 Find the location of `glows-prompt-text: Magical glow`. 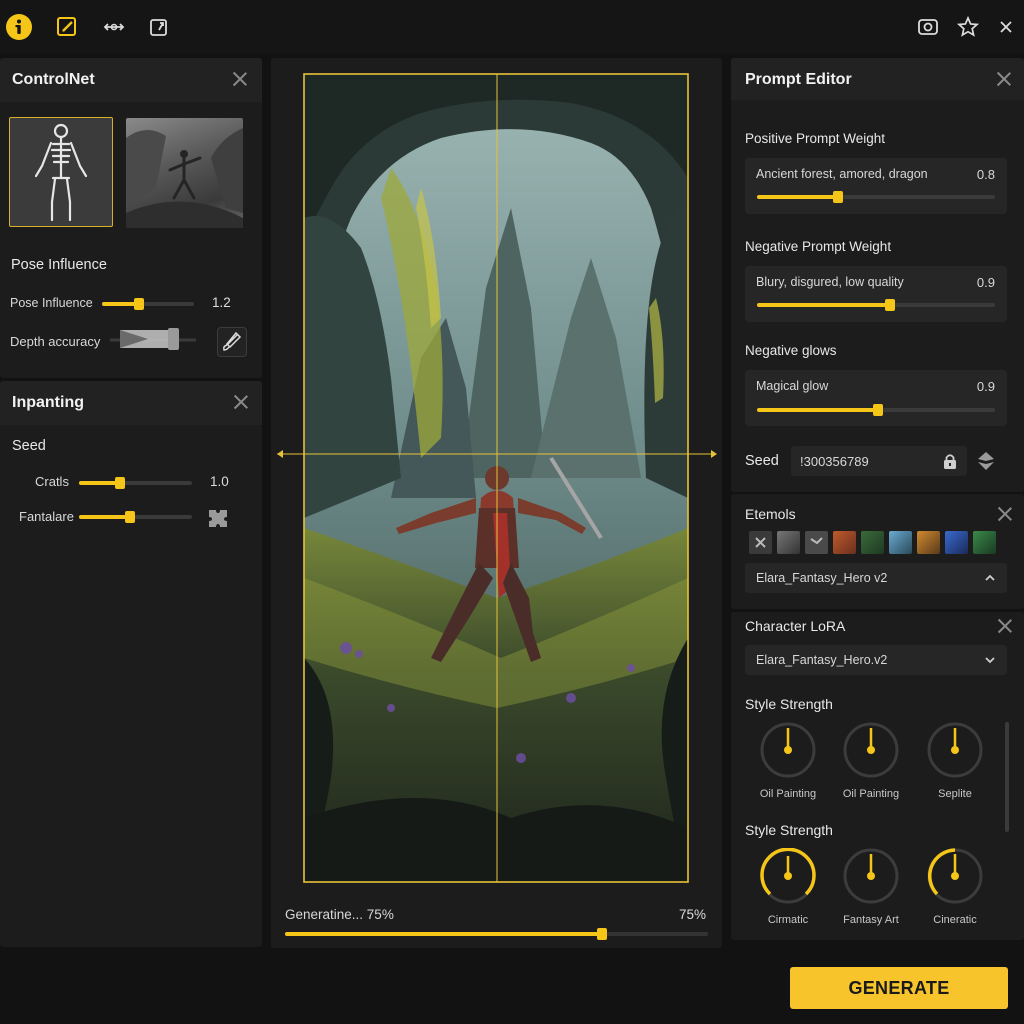

glows-prompt-text: Magical glow is located at coordinates (792, 386).